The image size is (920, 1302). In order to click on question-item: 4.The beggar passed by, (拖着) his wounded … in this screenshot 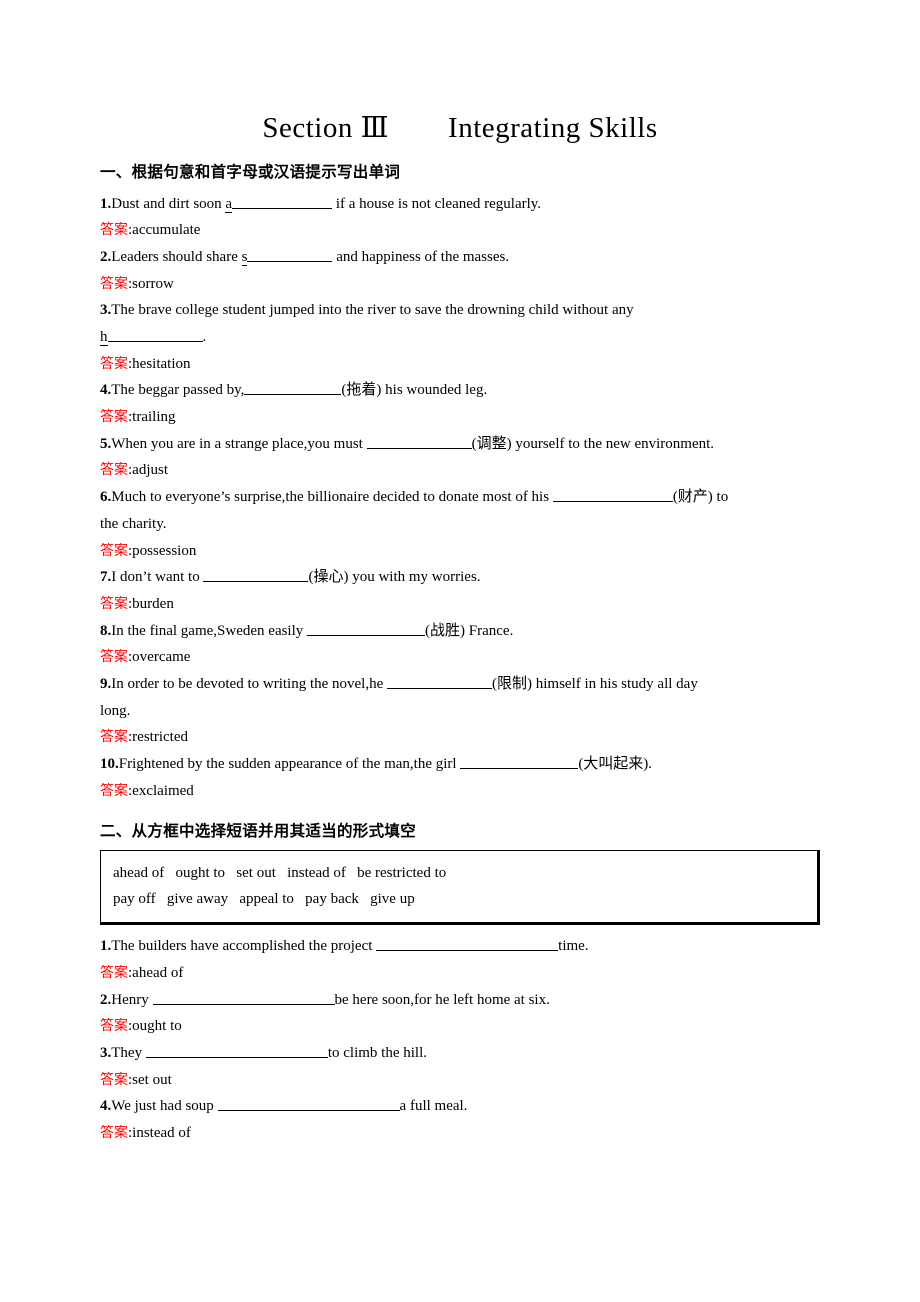, I will do `click(460, 390)`.